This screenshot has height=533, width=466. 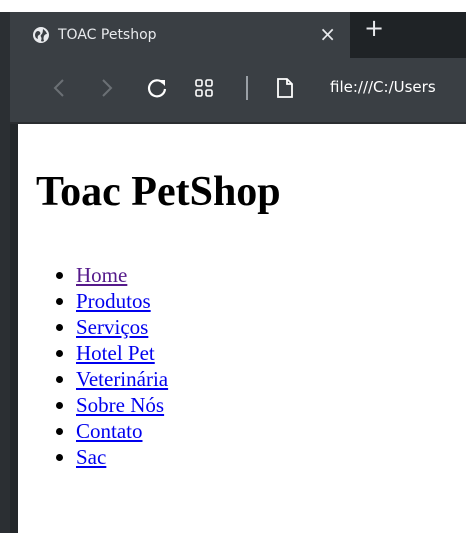 What do you see at coordinates (233, 6) in the screenshot?
I see `window-top-margin` at bounding box center [233, 6].